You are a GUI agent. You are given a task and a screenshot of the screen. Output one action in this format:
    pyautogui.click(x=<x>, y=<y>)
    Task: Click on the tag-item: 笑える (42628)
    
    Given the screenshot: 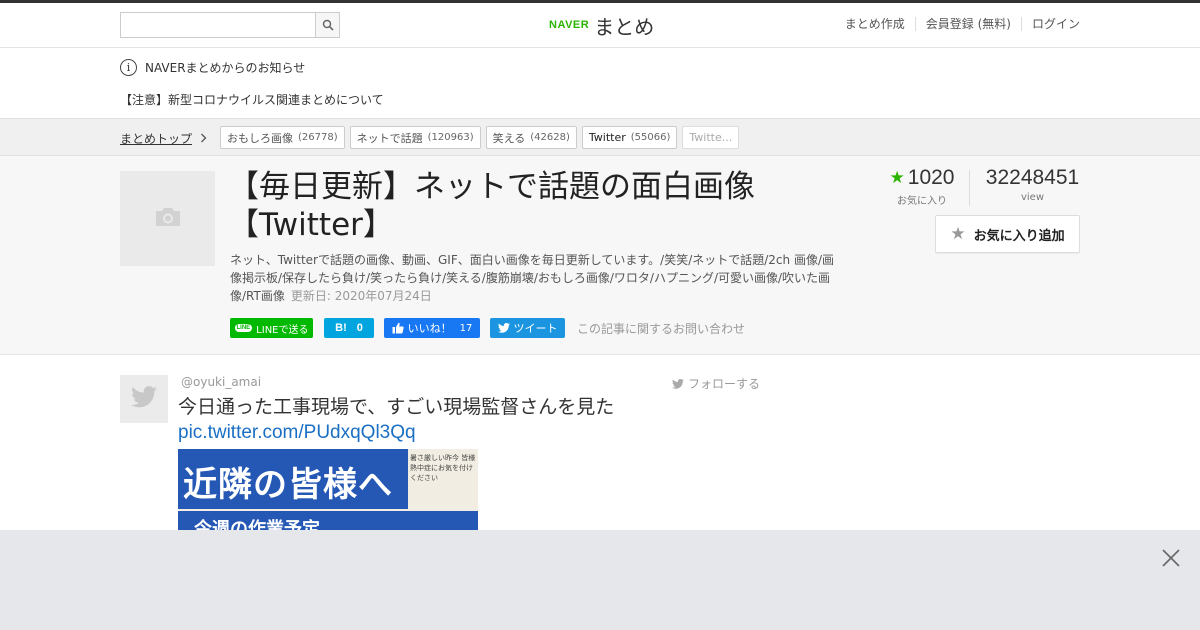 What is the action you would take?
    pyautogui.click(x=531, y=137)
    